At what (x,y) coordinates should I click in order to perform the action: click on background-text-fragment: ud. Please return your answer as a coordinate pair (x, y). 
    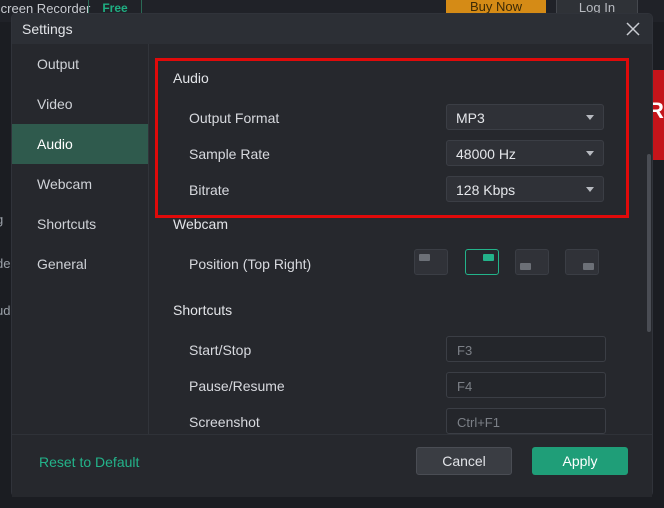
    Looking at the image, I should click on (5, 310).